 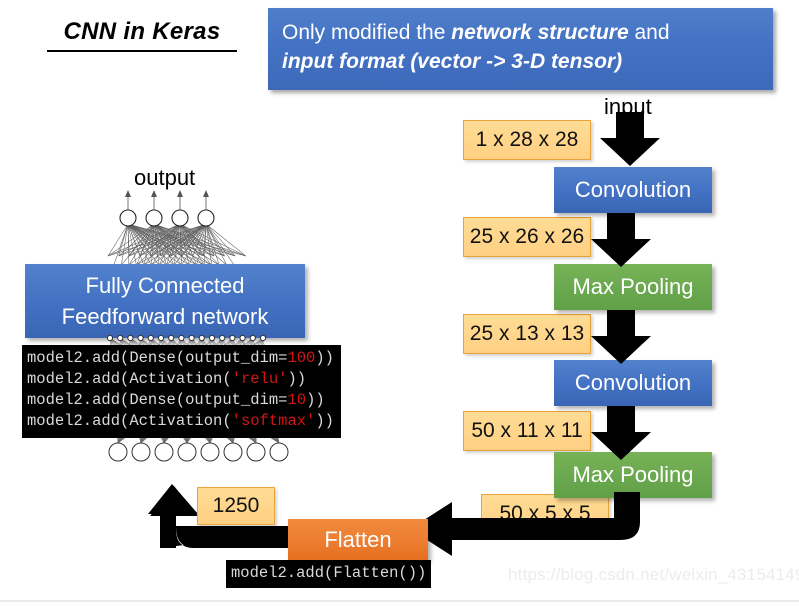 I want to click on code-line-1: model2.add(Dense(output_dim=100)), so click(x=180, y=358).